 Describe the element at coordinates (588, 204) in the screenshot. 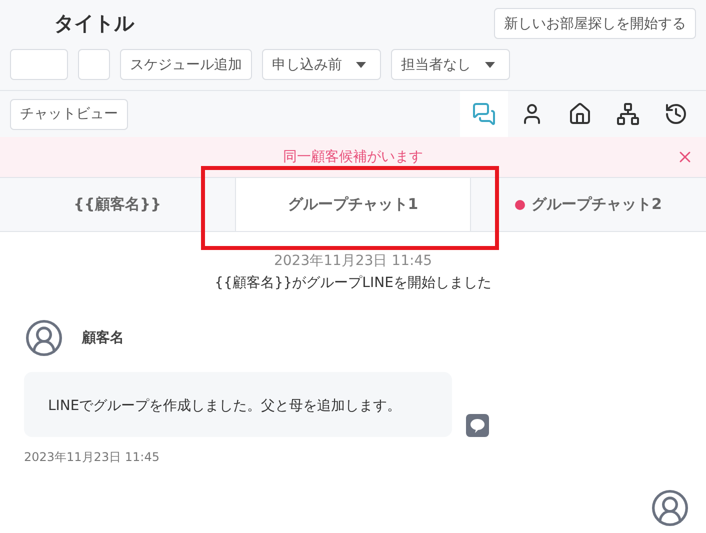

I see `chat-tab: グループチャット2` at that location.